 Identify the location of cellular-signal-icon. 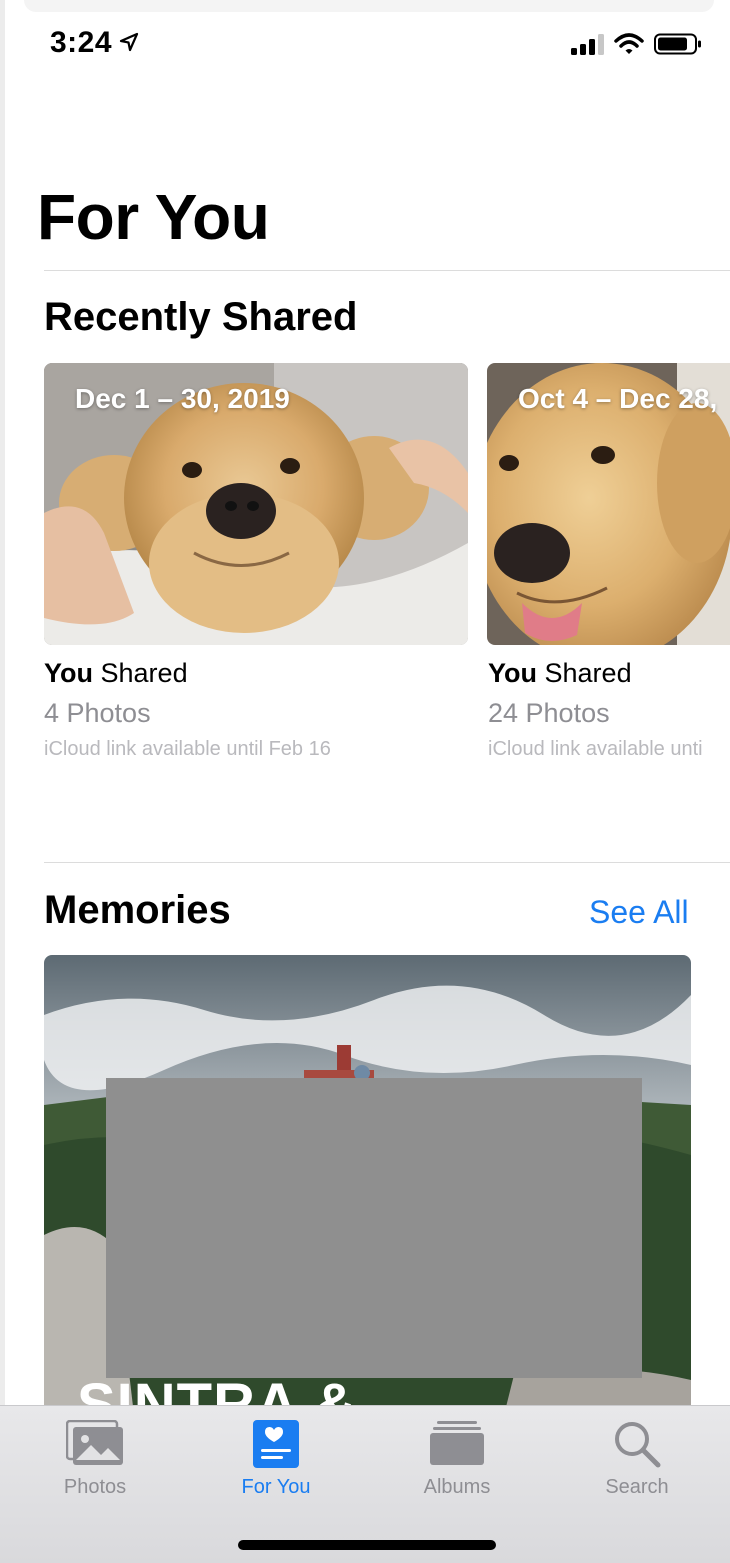
(587, 44).